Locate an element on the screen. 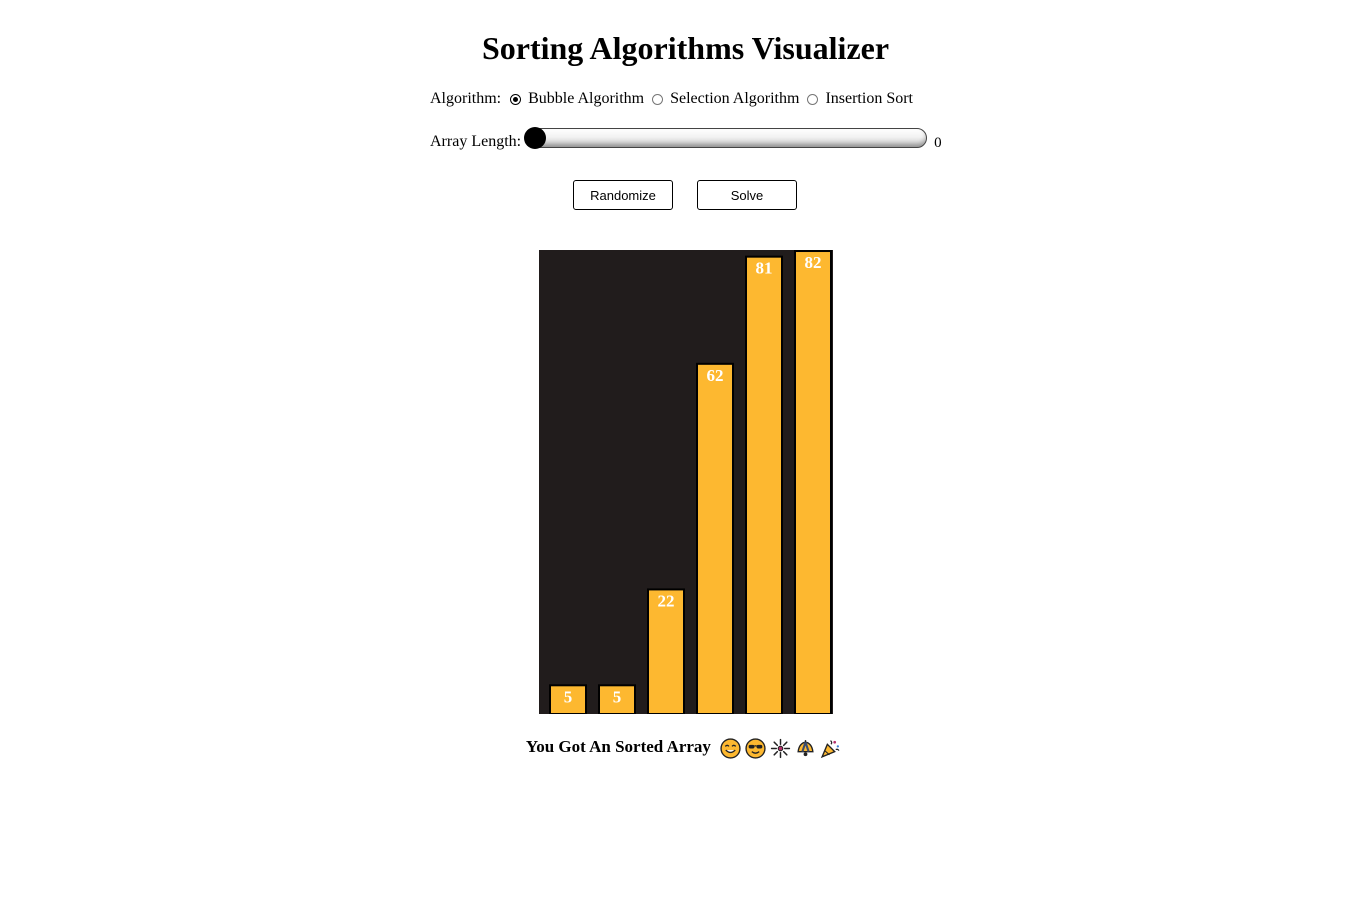  slider-track is located at coordinates (727, 138).